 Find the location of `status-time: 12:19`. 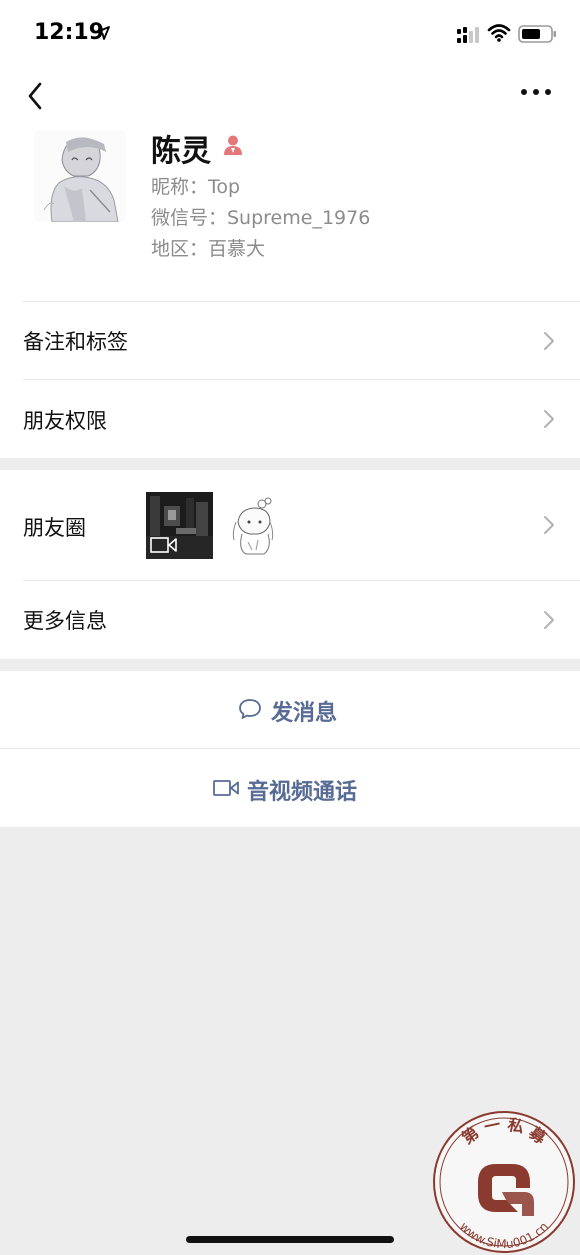

status-time: 12:19 is located at coordinates (69, 32).